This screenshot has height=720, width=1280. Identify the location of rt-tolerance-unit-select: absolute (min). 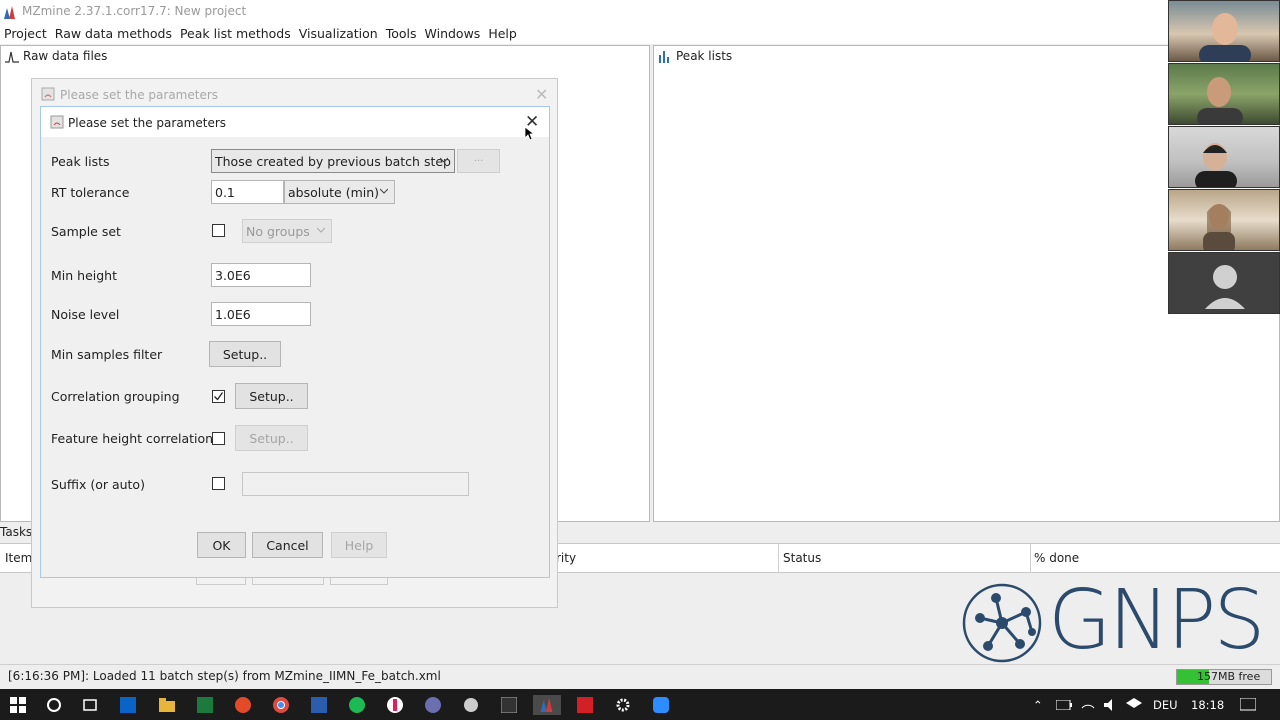
(339, 192).